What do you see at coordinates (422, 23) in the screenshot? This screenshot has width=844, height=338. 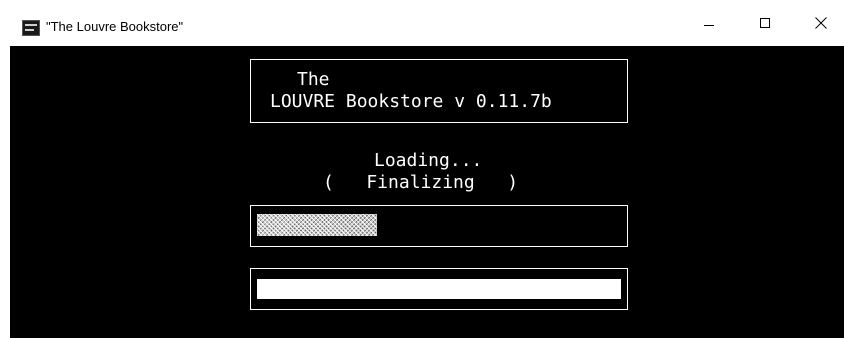 I see `title-bar: "The Louvre Bookstore"` at bounding box center [422, 23].